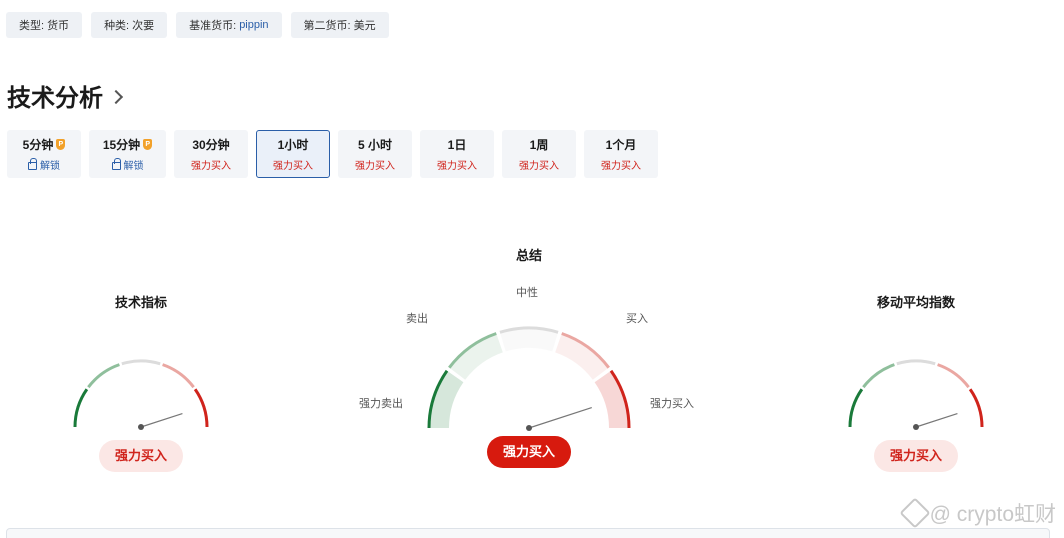 This screenshot has height=538, width=1064. I want to click on tag-quote-currency-label: 第二货币:, so click(327, 26).